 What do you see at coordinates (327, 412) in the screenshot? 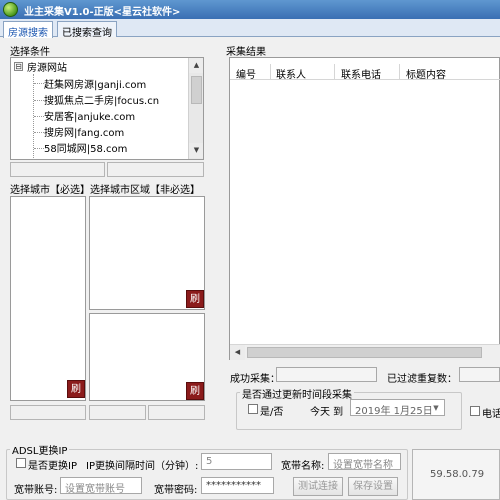
I see `today-to-label: 今天 到` at bounding box center [327, 412].